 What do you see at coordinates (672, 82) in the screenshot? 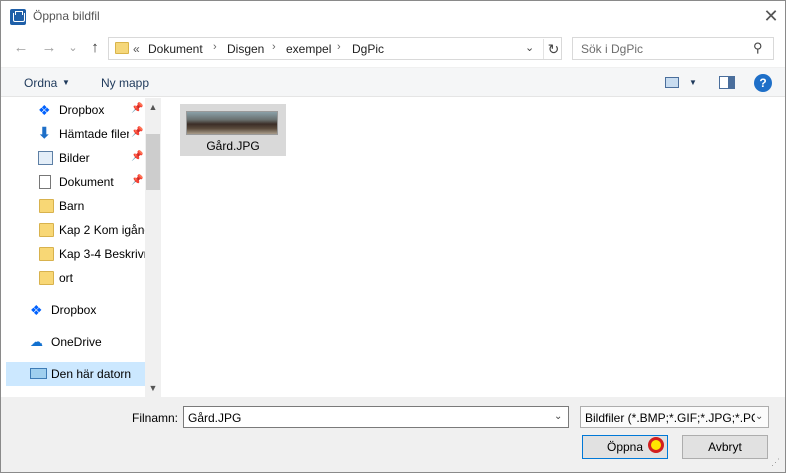
I see `change-view-icon` at bounding box center [672, 82].